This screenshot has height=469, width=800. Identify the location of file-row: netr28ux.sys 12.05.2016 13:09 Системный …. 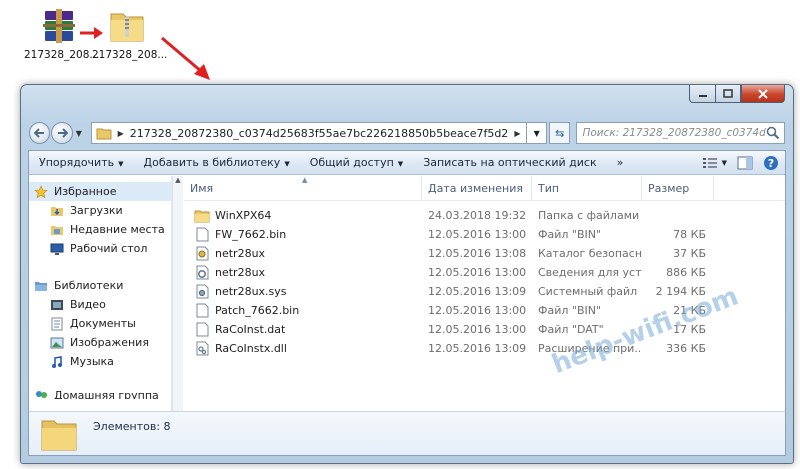
(484, 291).